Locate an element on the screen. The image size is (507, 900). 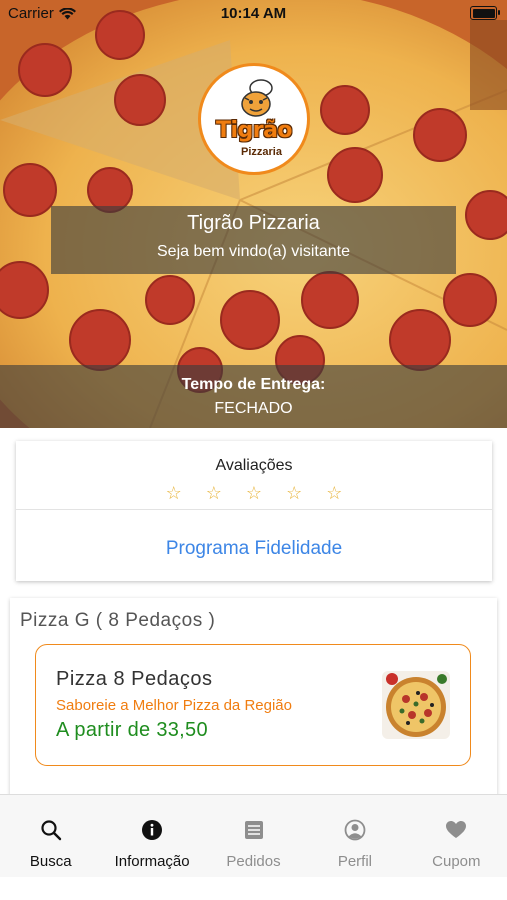
tab-label: Informação is located at coordinates (152, 861).